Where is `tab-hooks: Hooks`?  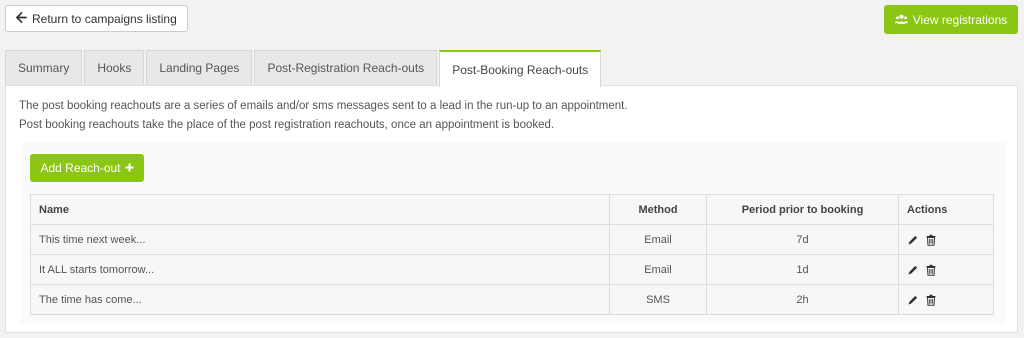
tab-hooks: Hooks is located at coordinates (114, 67).